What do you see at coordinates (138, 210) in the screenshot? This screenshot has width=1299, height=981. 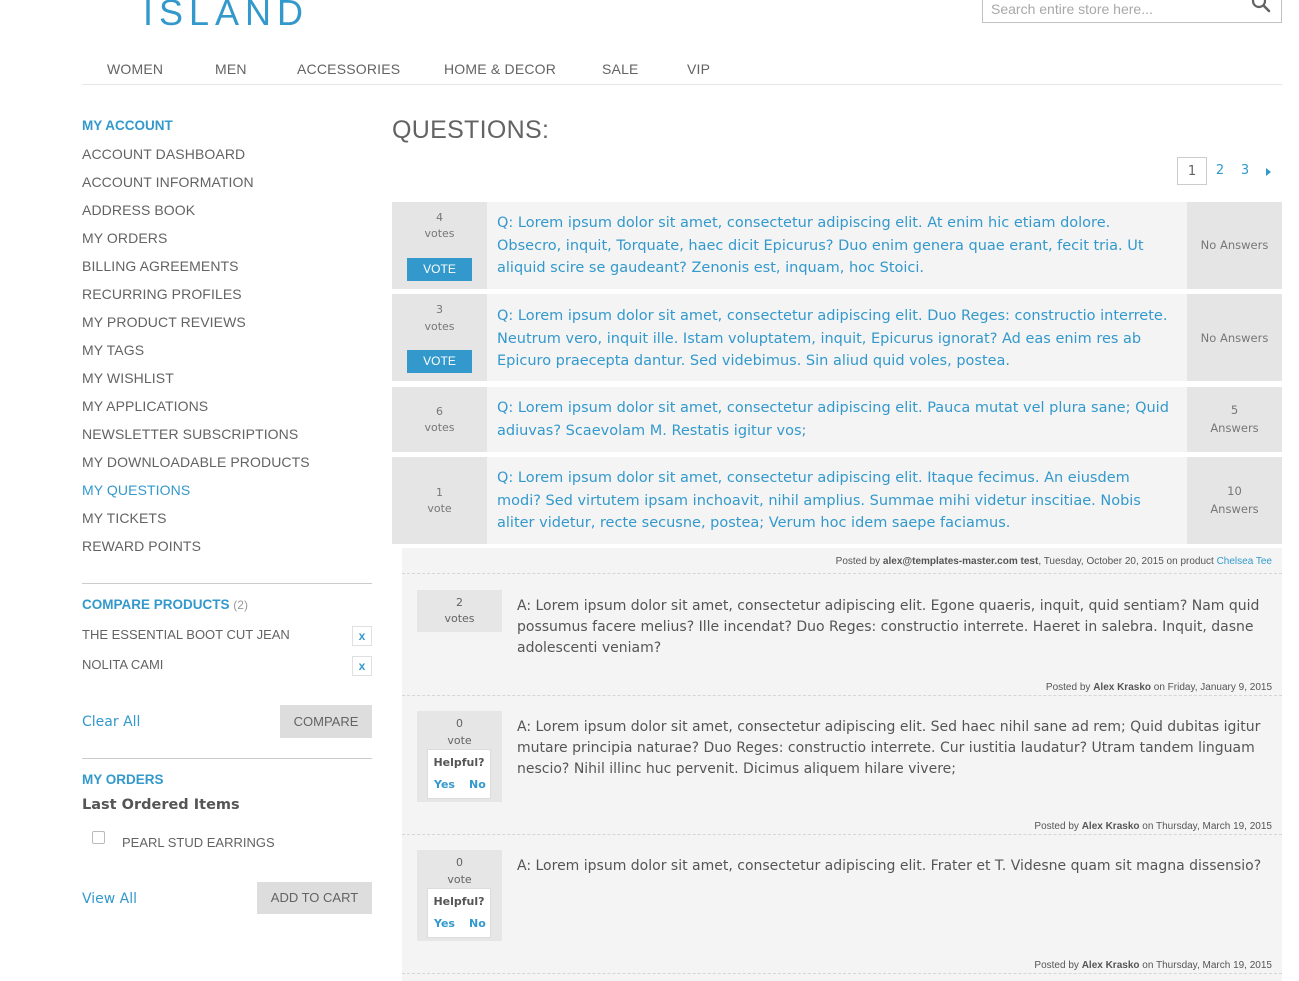 I see `sidebar-item-address-book: ADDRESS BOOK` at bounding box center [138, 210].